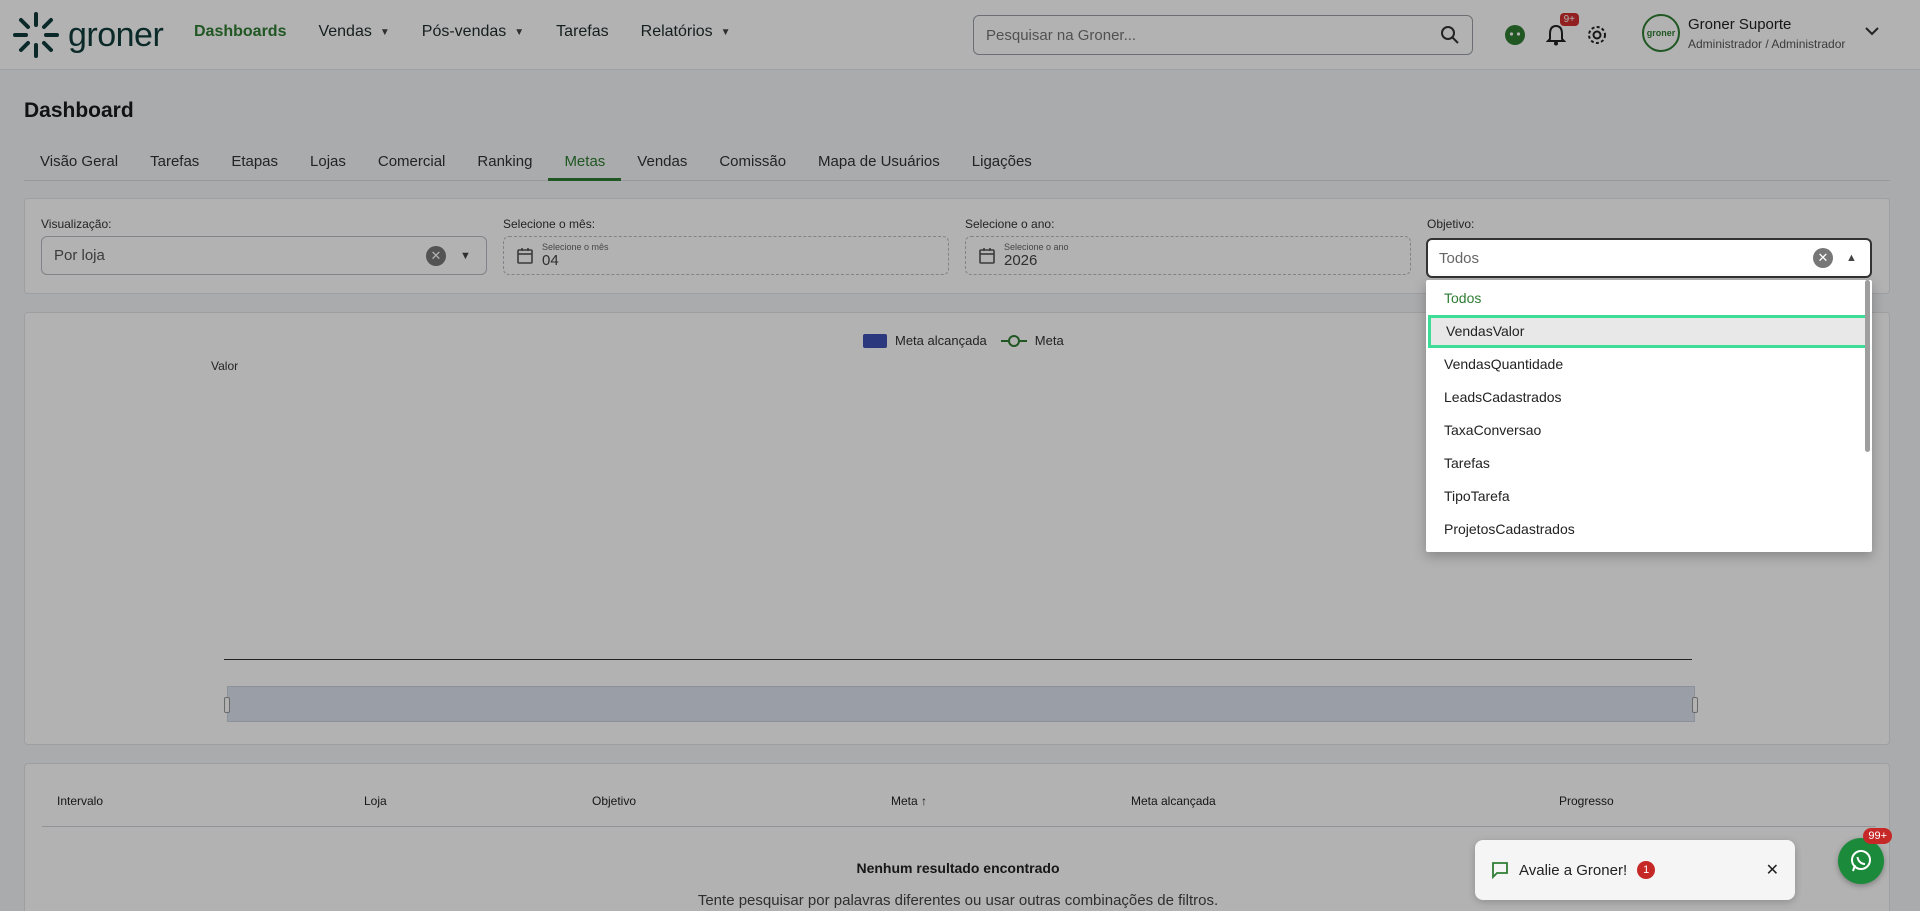 The height and width of the screenshot is (911, 1920). Describe the element at coordinates (1649, 496) in the screenshot. I see `option-tipotarefa: TipoTarefa` at that location.